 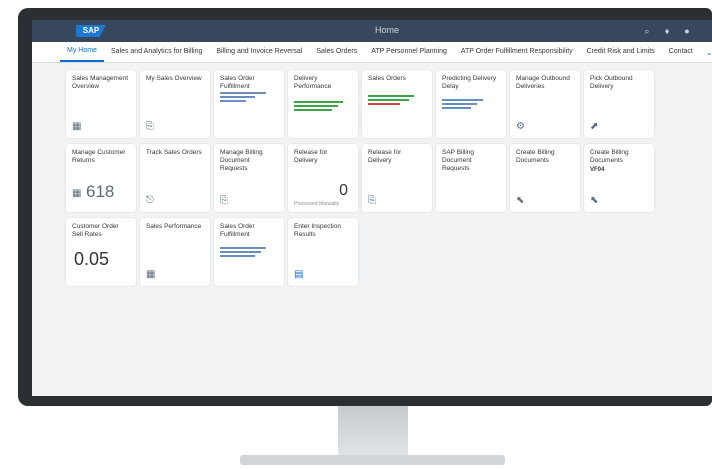 What do you see at coordinates (520, 126) in the screenshot?
I see `gear-icon: ⚙` at bounding box center [520, 126].